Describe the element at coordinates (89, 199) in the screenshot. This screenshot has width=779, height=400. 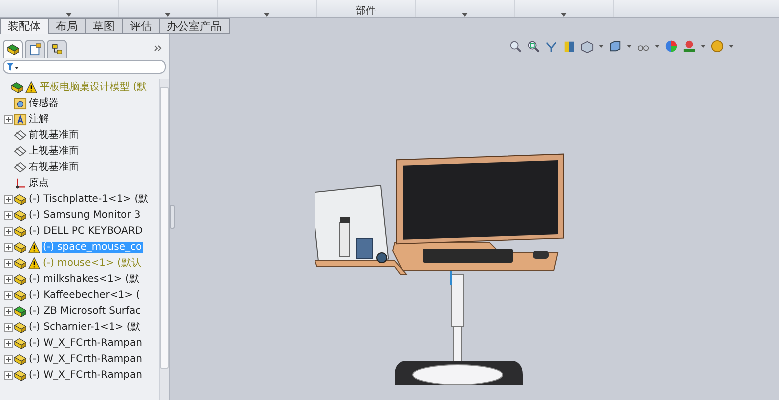
I see `tree-item: (-) Tischplatte-1<1> (默` at that location.